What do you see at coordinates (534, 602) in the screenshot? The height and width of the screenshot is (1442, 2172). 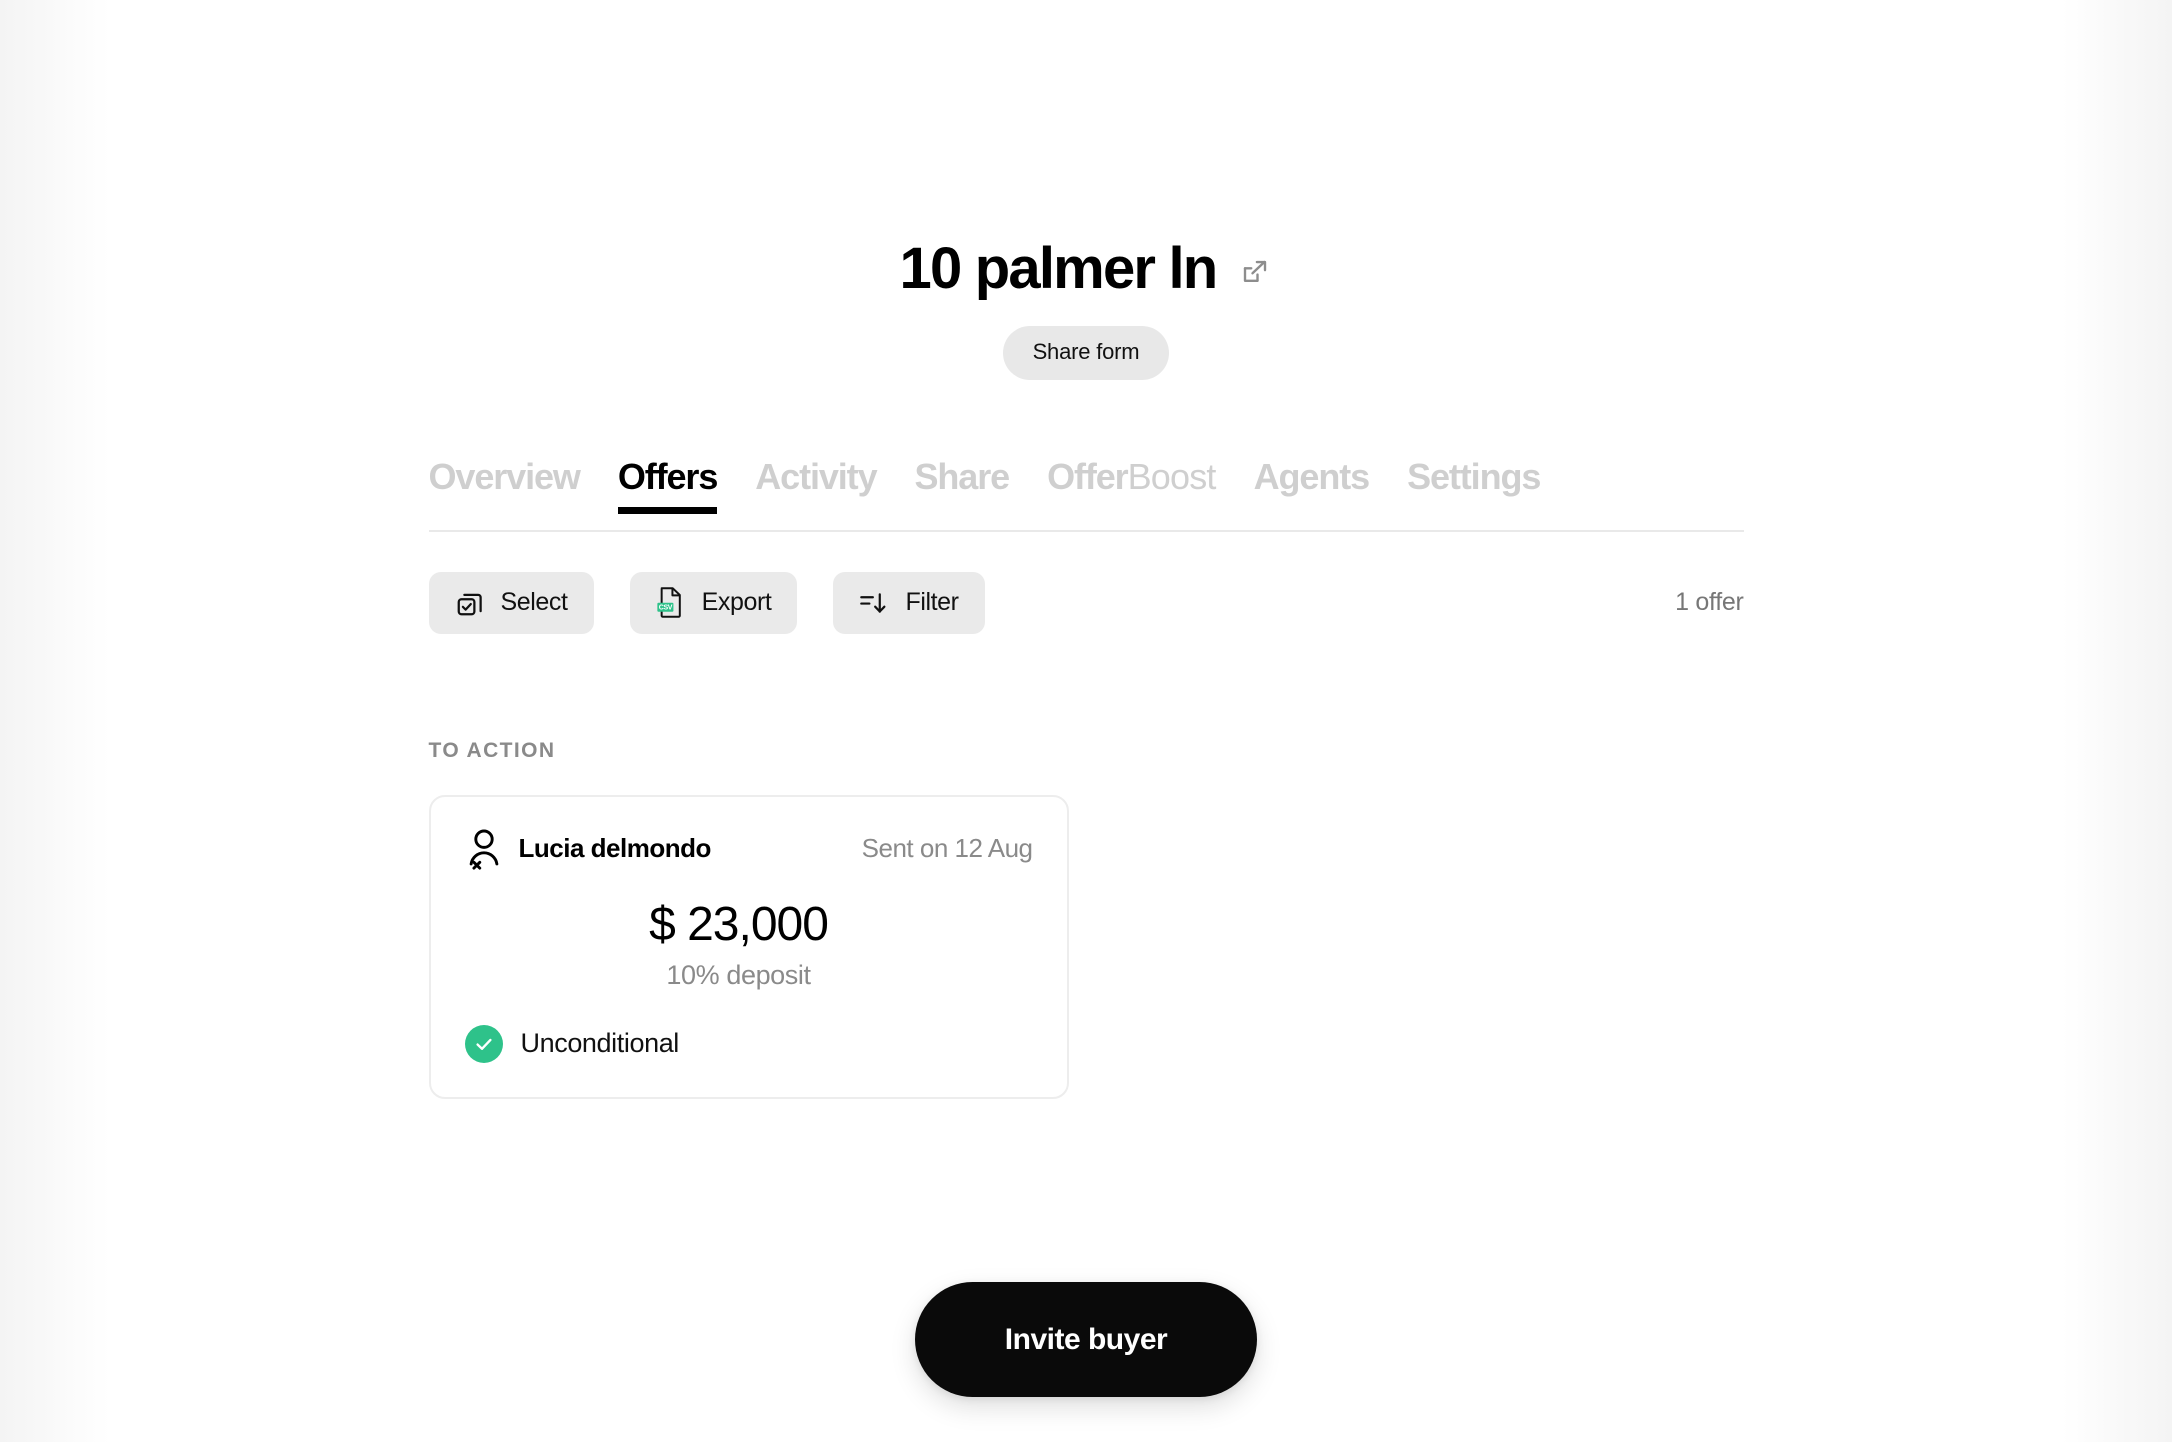 I see `select-button-label: Select` at bounding box center [534, 602].